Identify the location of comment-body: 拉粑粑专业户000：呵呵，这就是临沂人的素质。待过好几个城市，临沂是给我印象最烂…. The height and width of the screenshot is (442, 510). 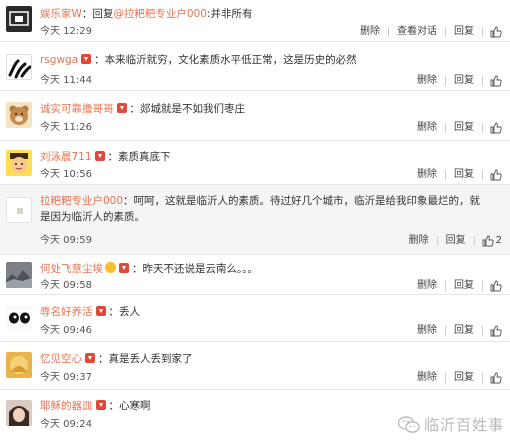
(262, 209).